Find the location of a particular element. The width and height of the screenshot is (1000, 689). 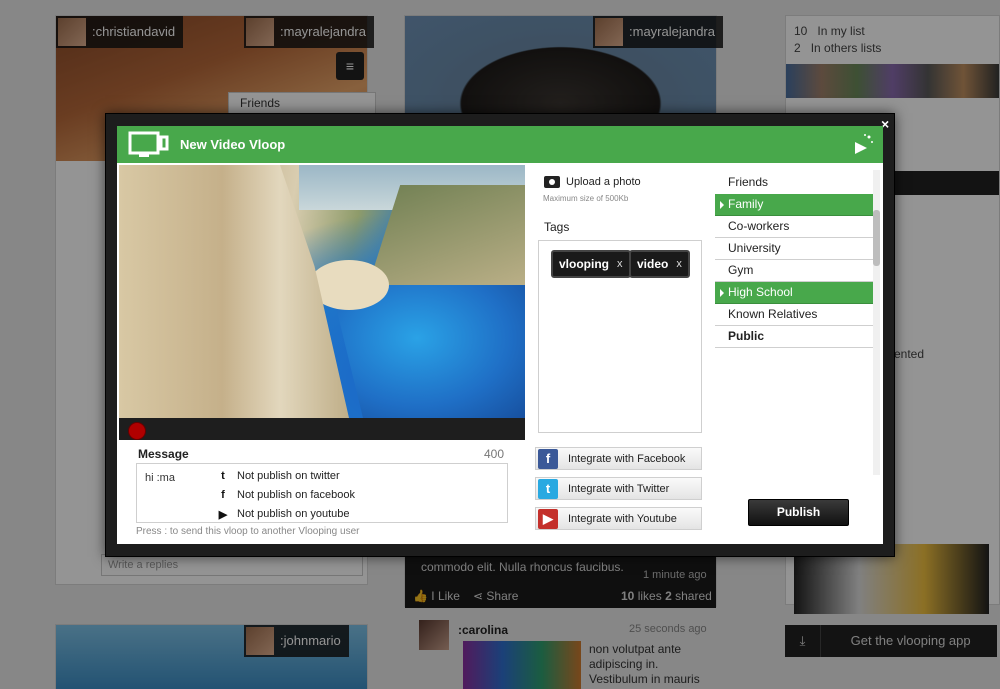

list-item-university: University is located at coordinates (794, 249).